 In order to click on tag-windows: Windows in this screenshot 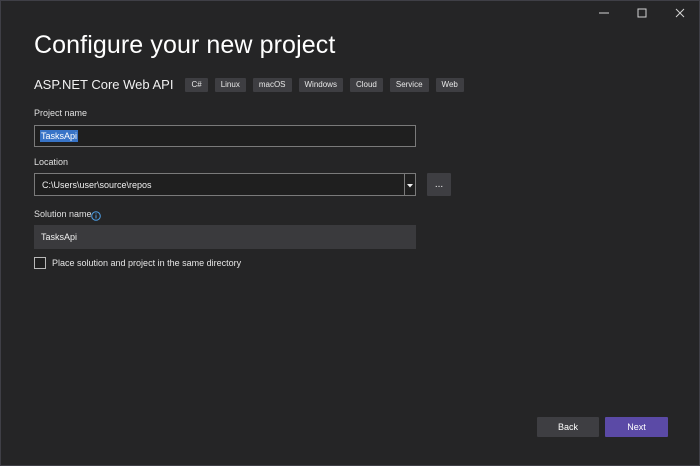, I will do `click(320, 84)`.